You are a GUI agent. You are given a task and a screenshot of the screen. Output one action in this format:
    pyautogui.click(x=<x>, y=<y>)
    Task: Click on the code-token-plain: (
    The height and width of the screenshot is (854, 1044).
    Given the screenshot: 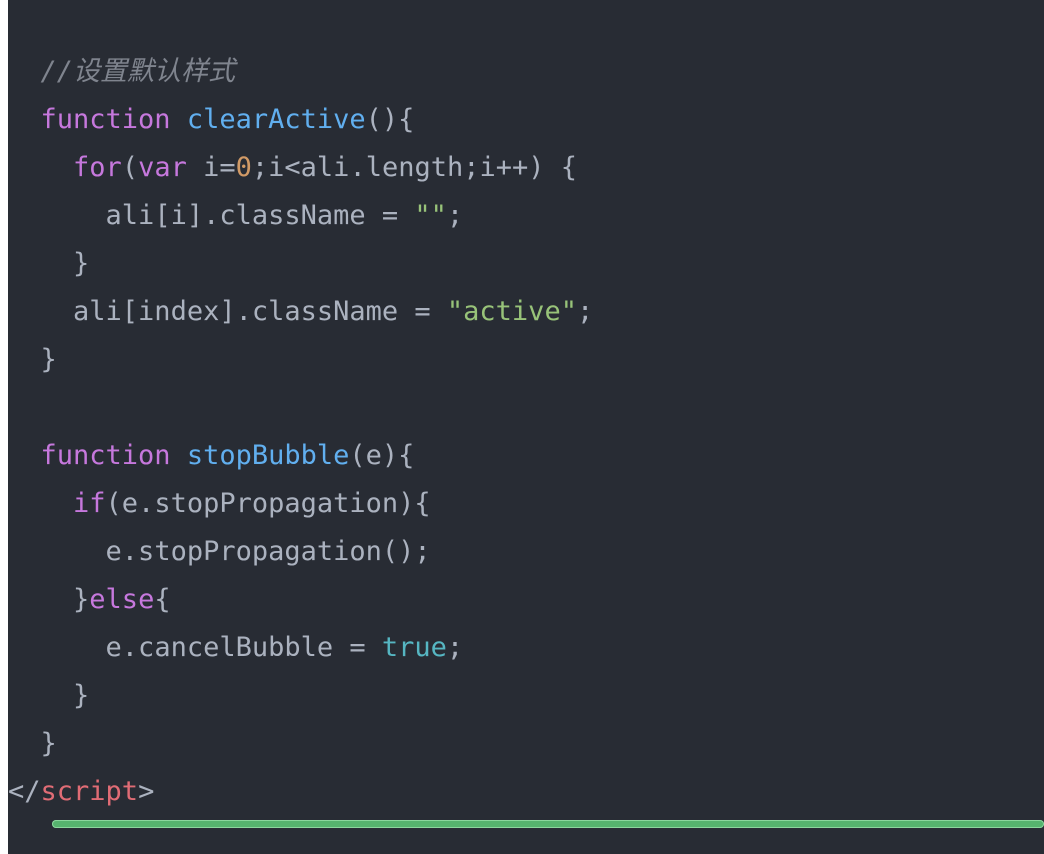 What is the action you would take?
    pyautogui.click(x=130, y=167)
    